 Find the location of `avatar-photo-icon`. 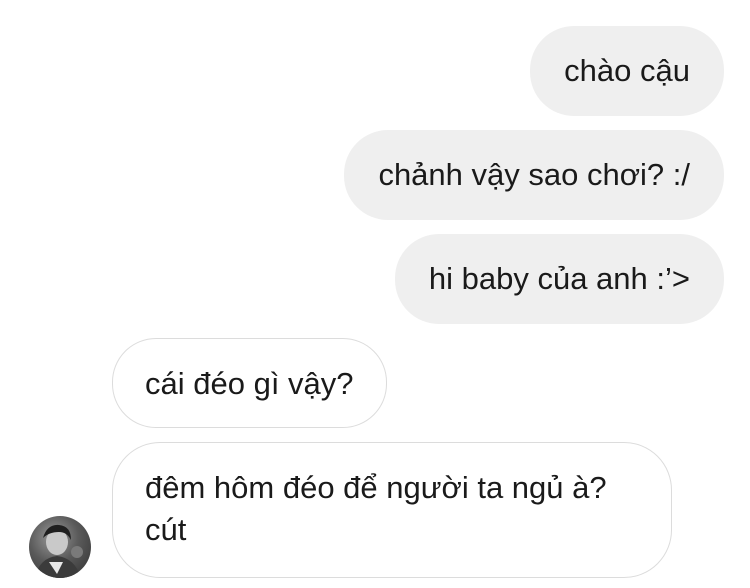

avatar-photo-icon is located at coordinates (59, 551).